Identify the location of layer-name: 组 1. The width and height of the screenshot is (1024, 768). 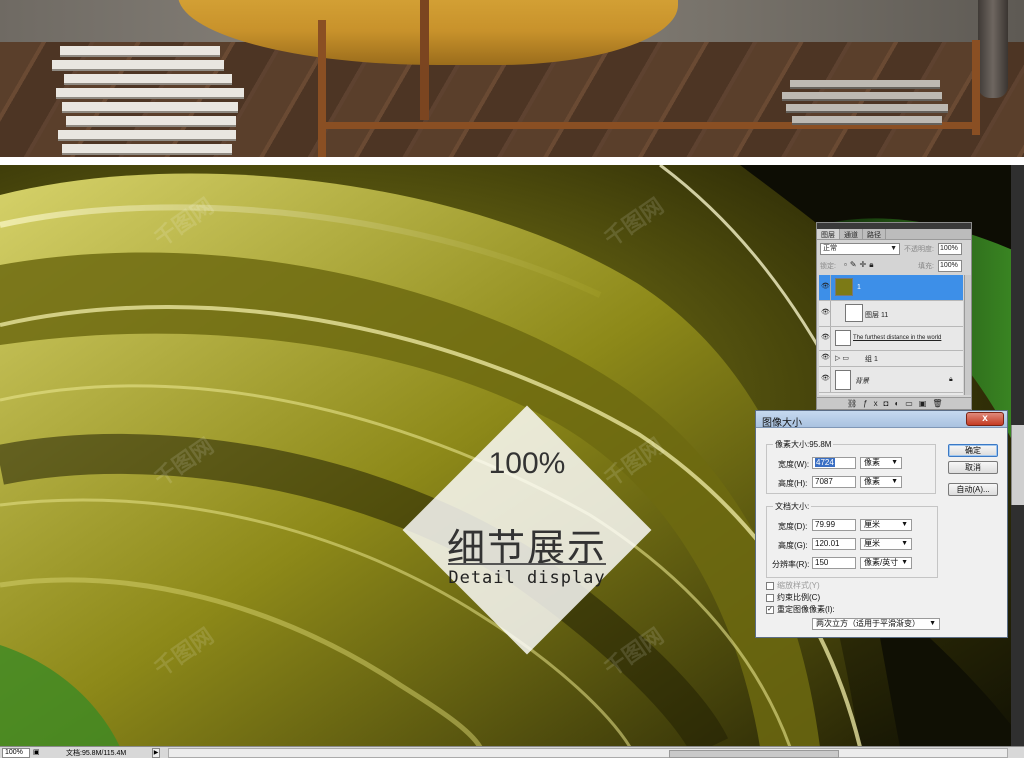
(871, 359).